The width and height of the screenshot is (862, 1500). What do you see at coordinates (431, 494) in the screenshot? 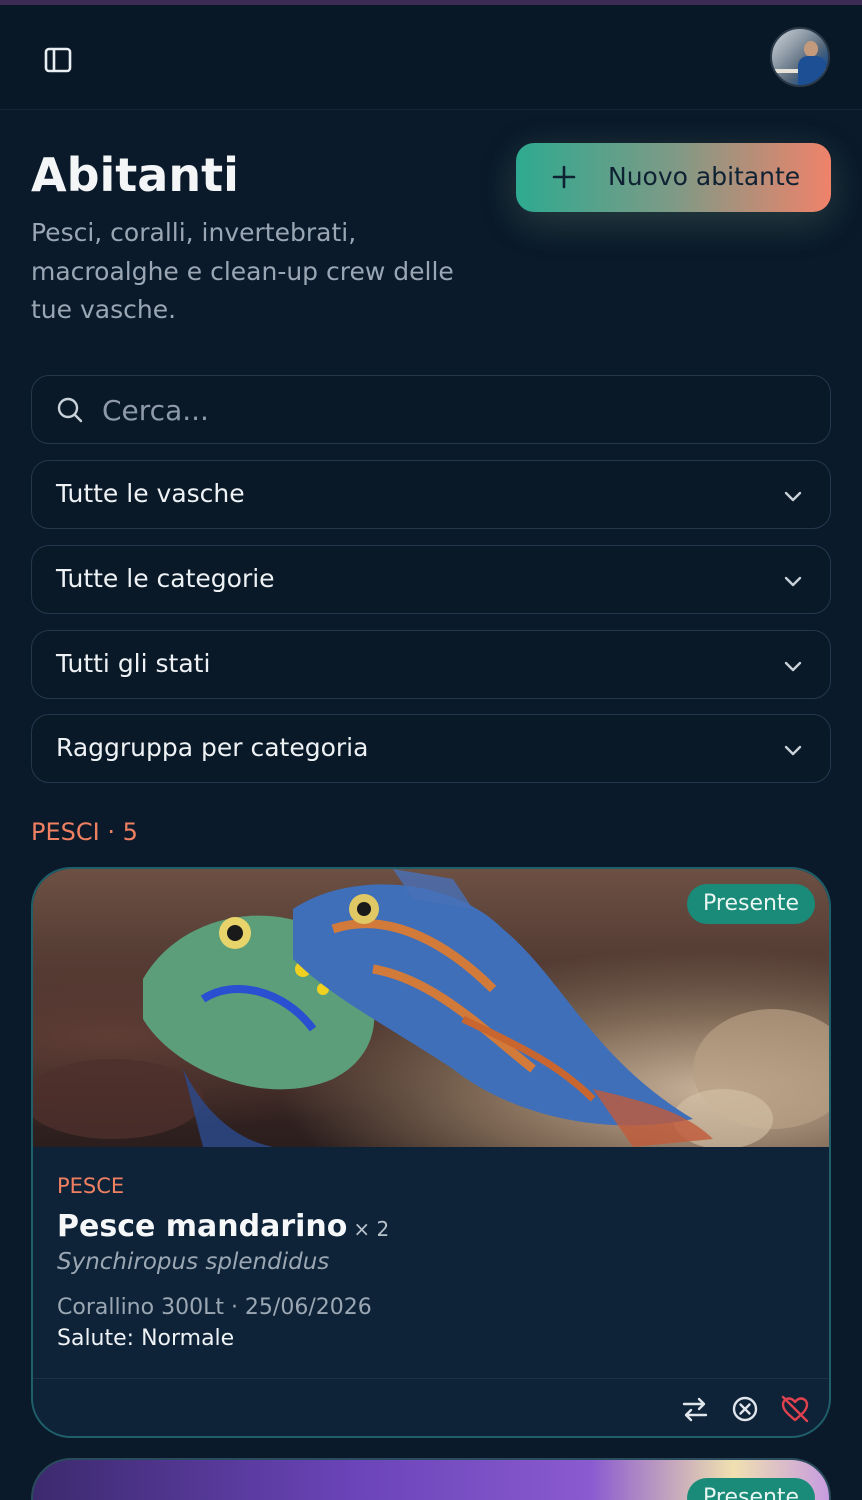
I see `tank-filter-select: Tutte le vasche` at bounding box center [431, 494].